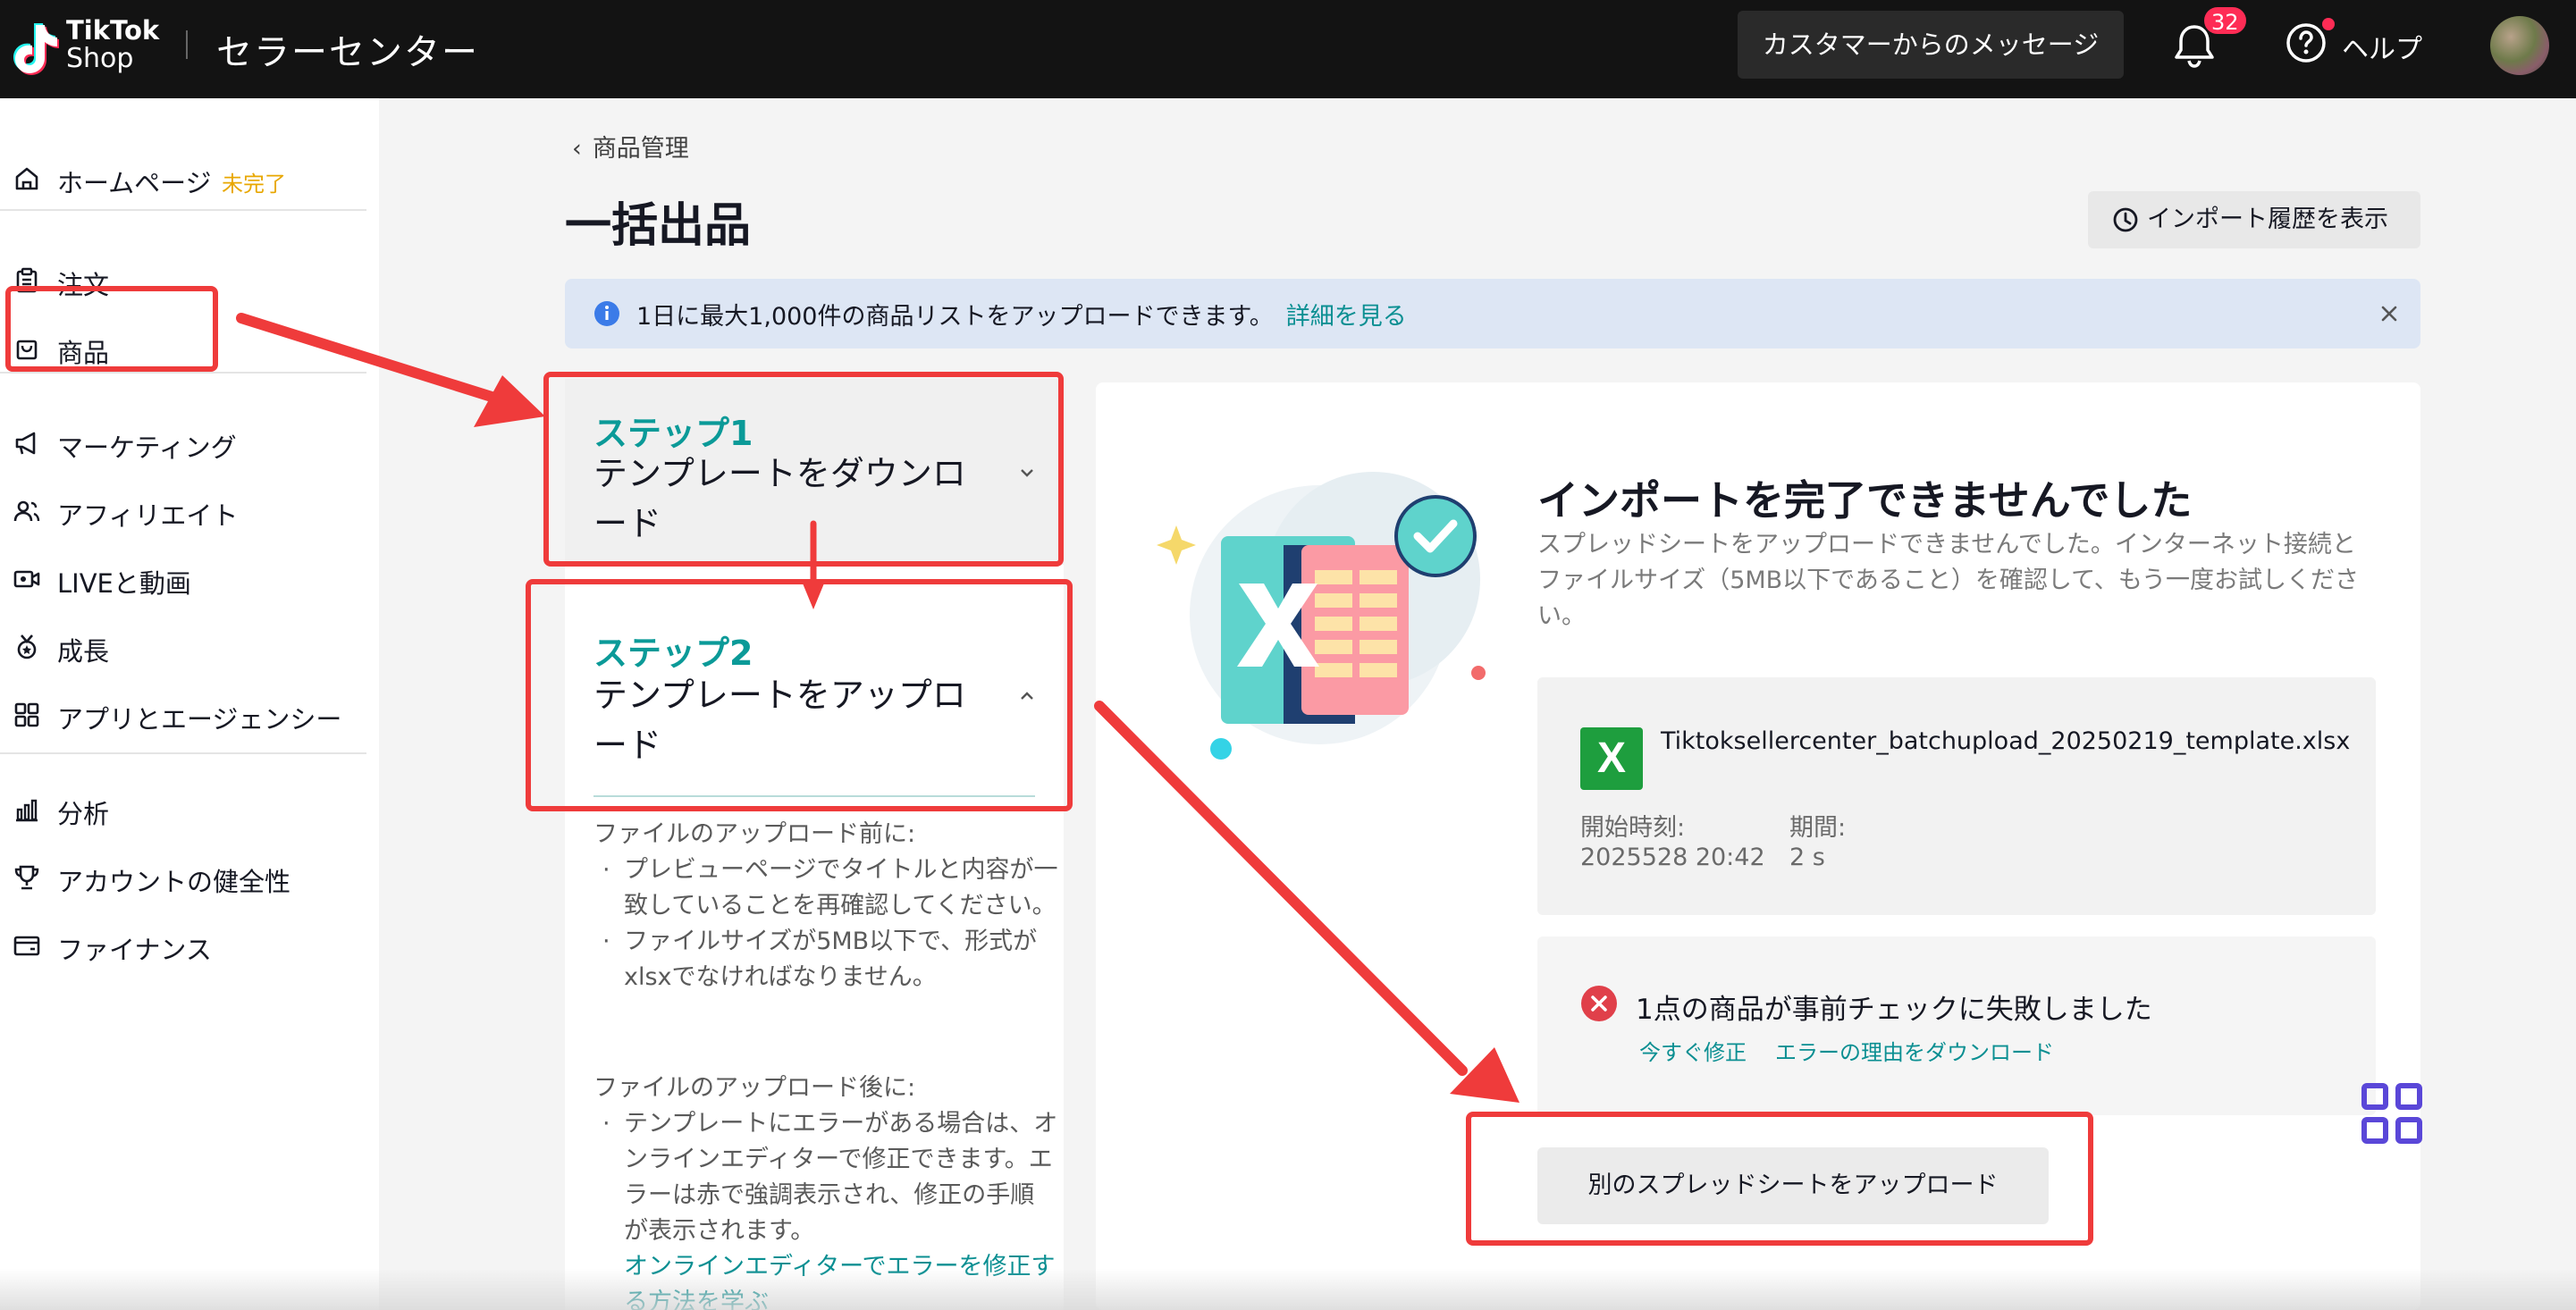  I want to click on people-icon, so click(27, 511).